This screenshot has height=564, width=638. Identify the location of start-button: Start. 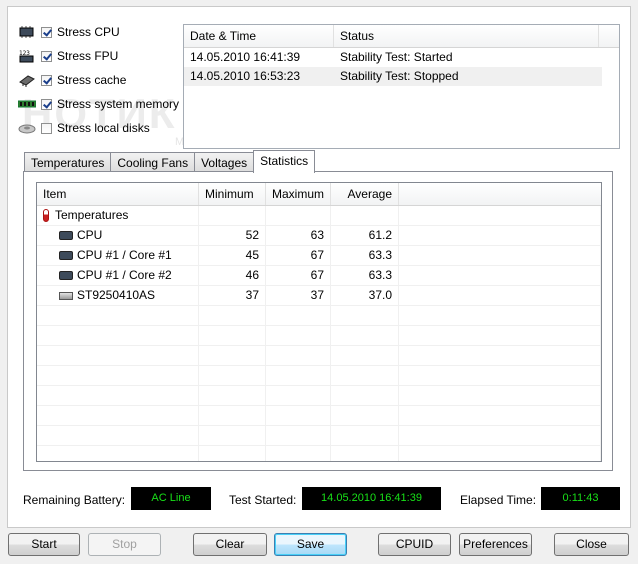
(44, 544).